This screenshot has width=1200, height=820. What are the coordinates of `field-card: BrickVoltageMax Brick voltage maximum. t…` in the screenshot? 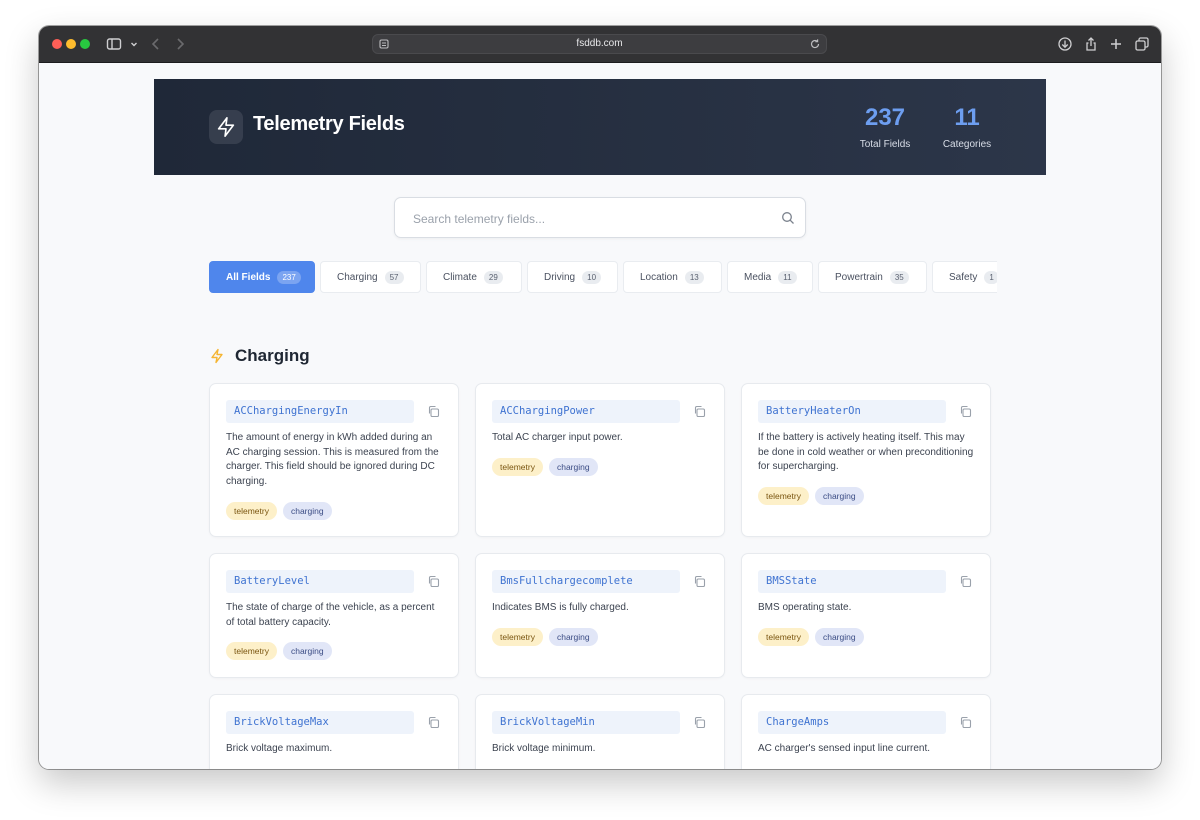 It's located at (334, 731).